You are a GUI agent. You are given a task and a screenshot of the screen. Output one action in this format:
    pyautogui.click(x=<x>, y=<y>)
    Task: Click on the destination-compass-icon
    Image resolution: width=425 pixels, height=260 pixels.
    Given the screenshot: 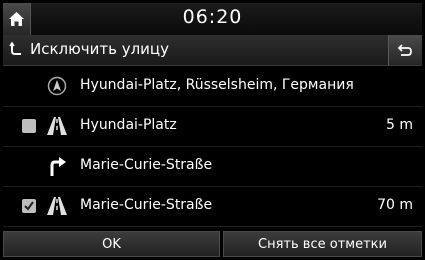 What is the action you would take?
    pyautogui.click(x=57, y=86)
    